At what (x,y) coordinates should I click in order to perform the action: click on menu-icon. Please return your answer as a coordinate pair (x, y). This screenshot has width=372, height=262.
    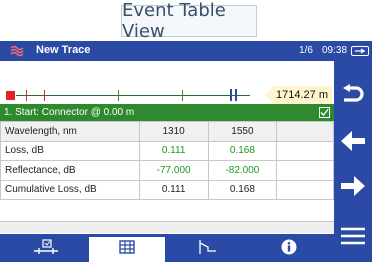
    Looking at the image, I should click on (353, 236).